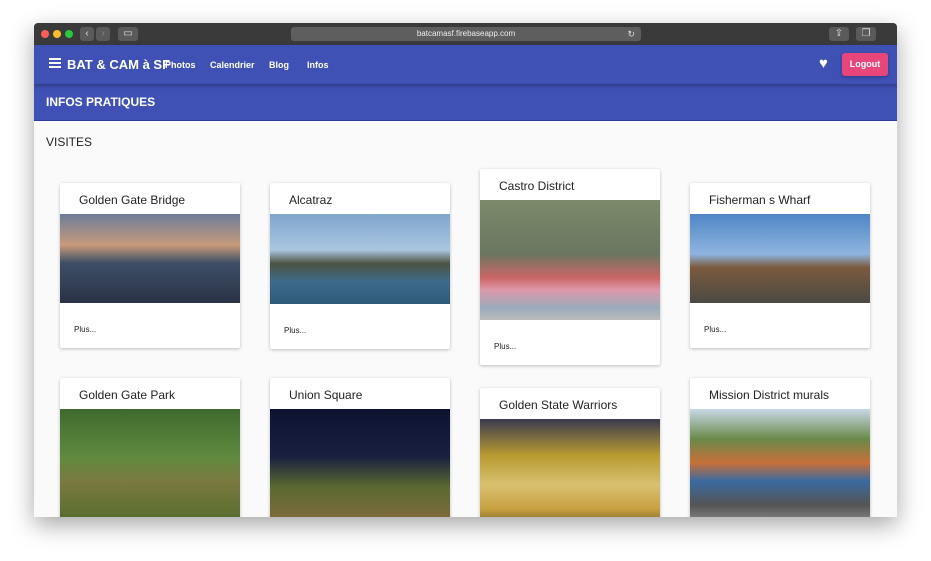 This screenshot has height=561, width=931. I want to click on logout-button: Logout, so click(865, 64).